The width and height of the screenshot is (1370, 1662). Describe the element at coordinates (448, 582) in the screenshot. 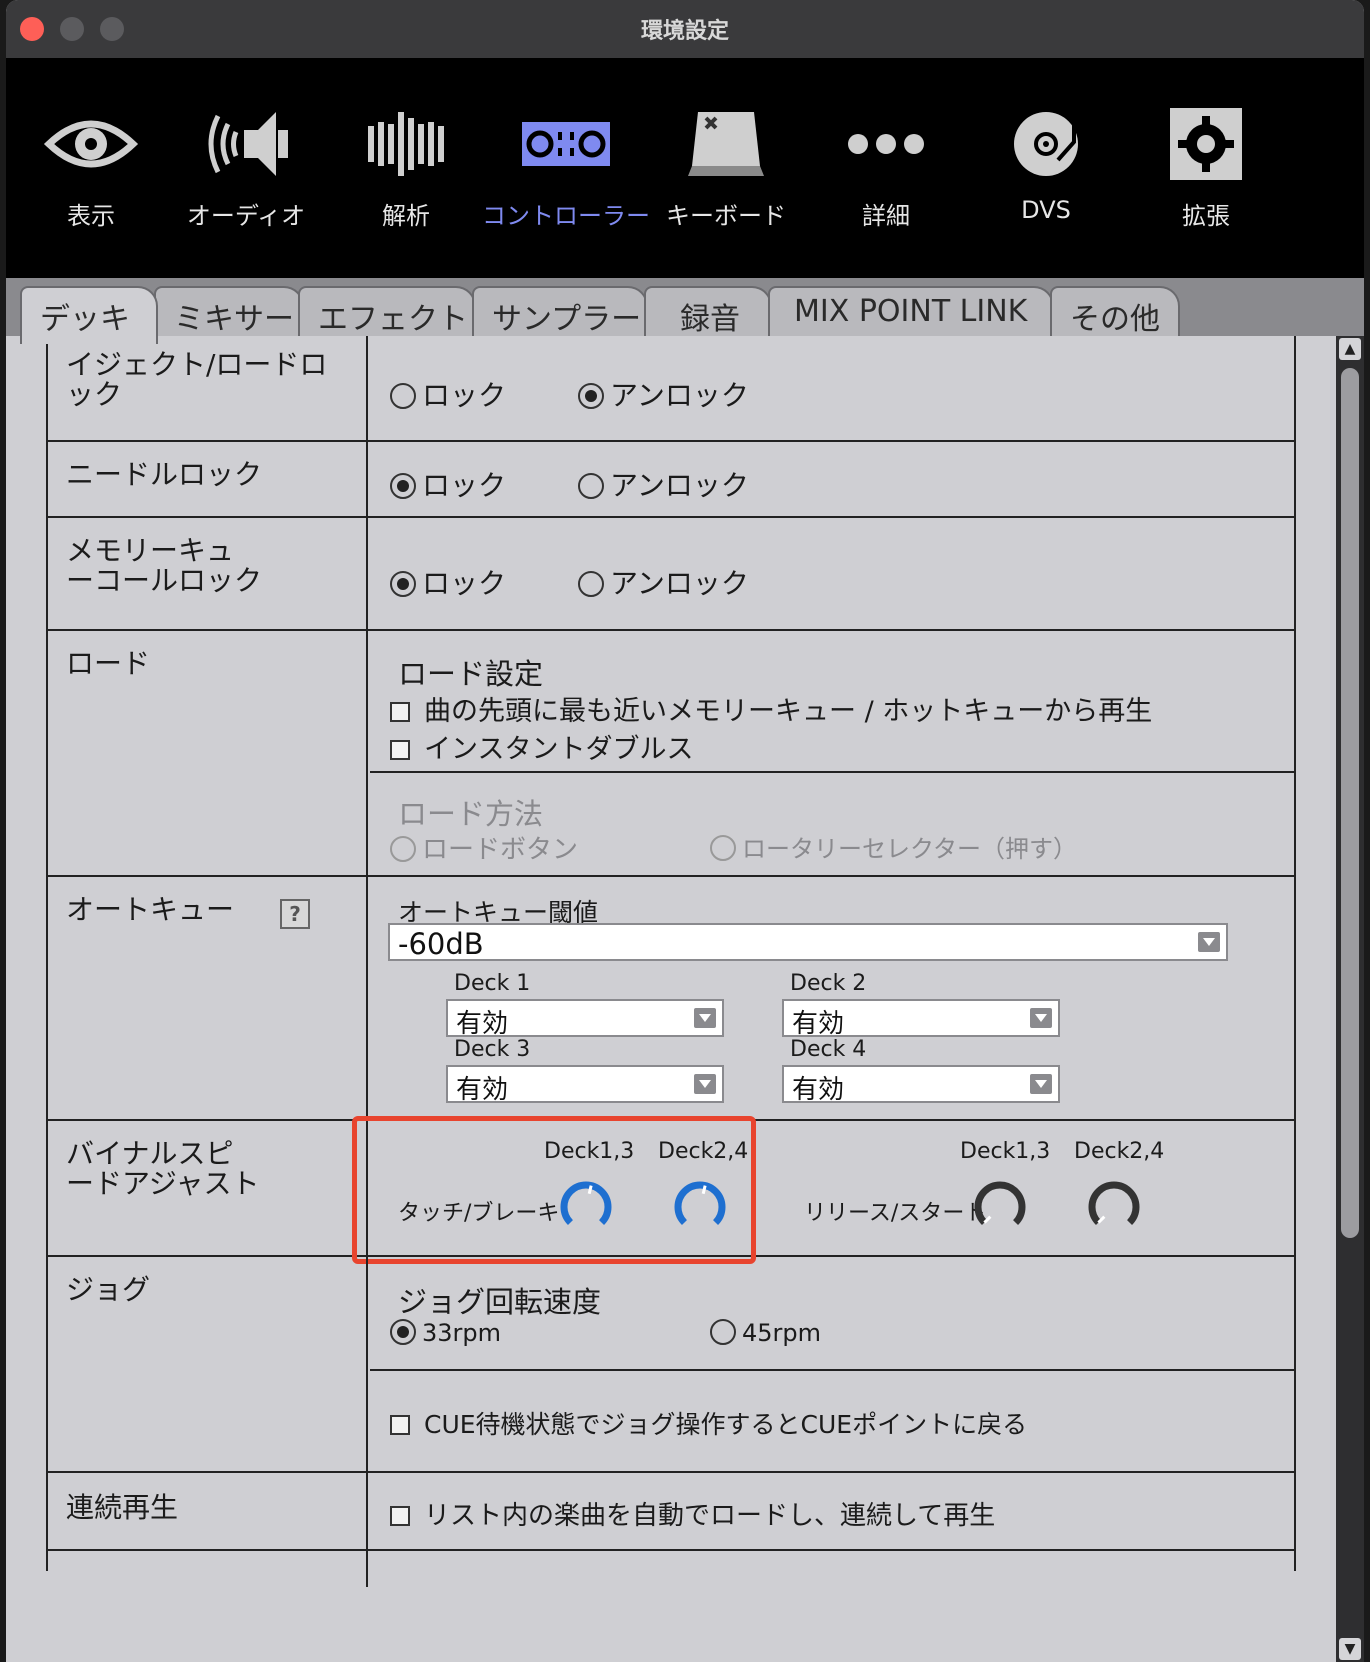

I see `radio-memory-cue-lock: ロック` at that location.